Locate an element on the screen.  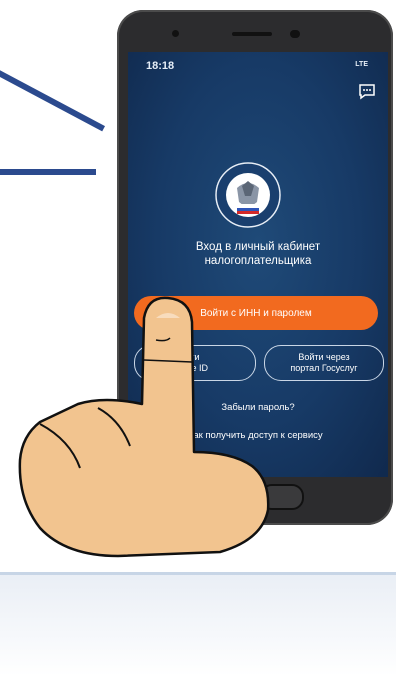
login-gosuslugi-button: Войти через портал Госуслуг is located at coordinates (324, 363).